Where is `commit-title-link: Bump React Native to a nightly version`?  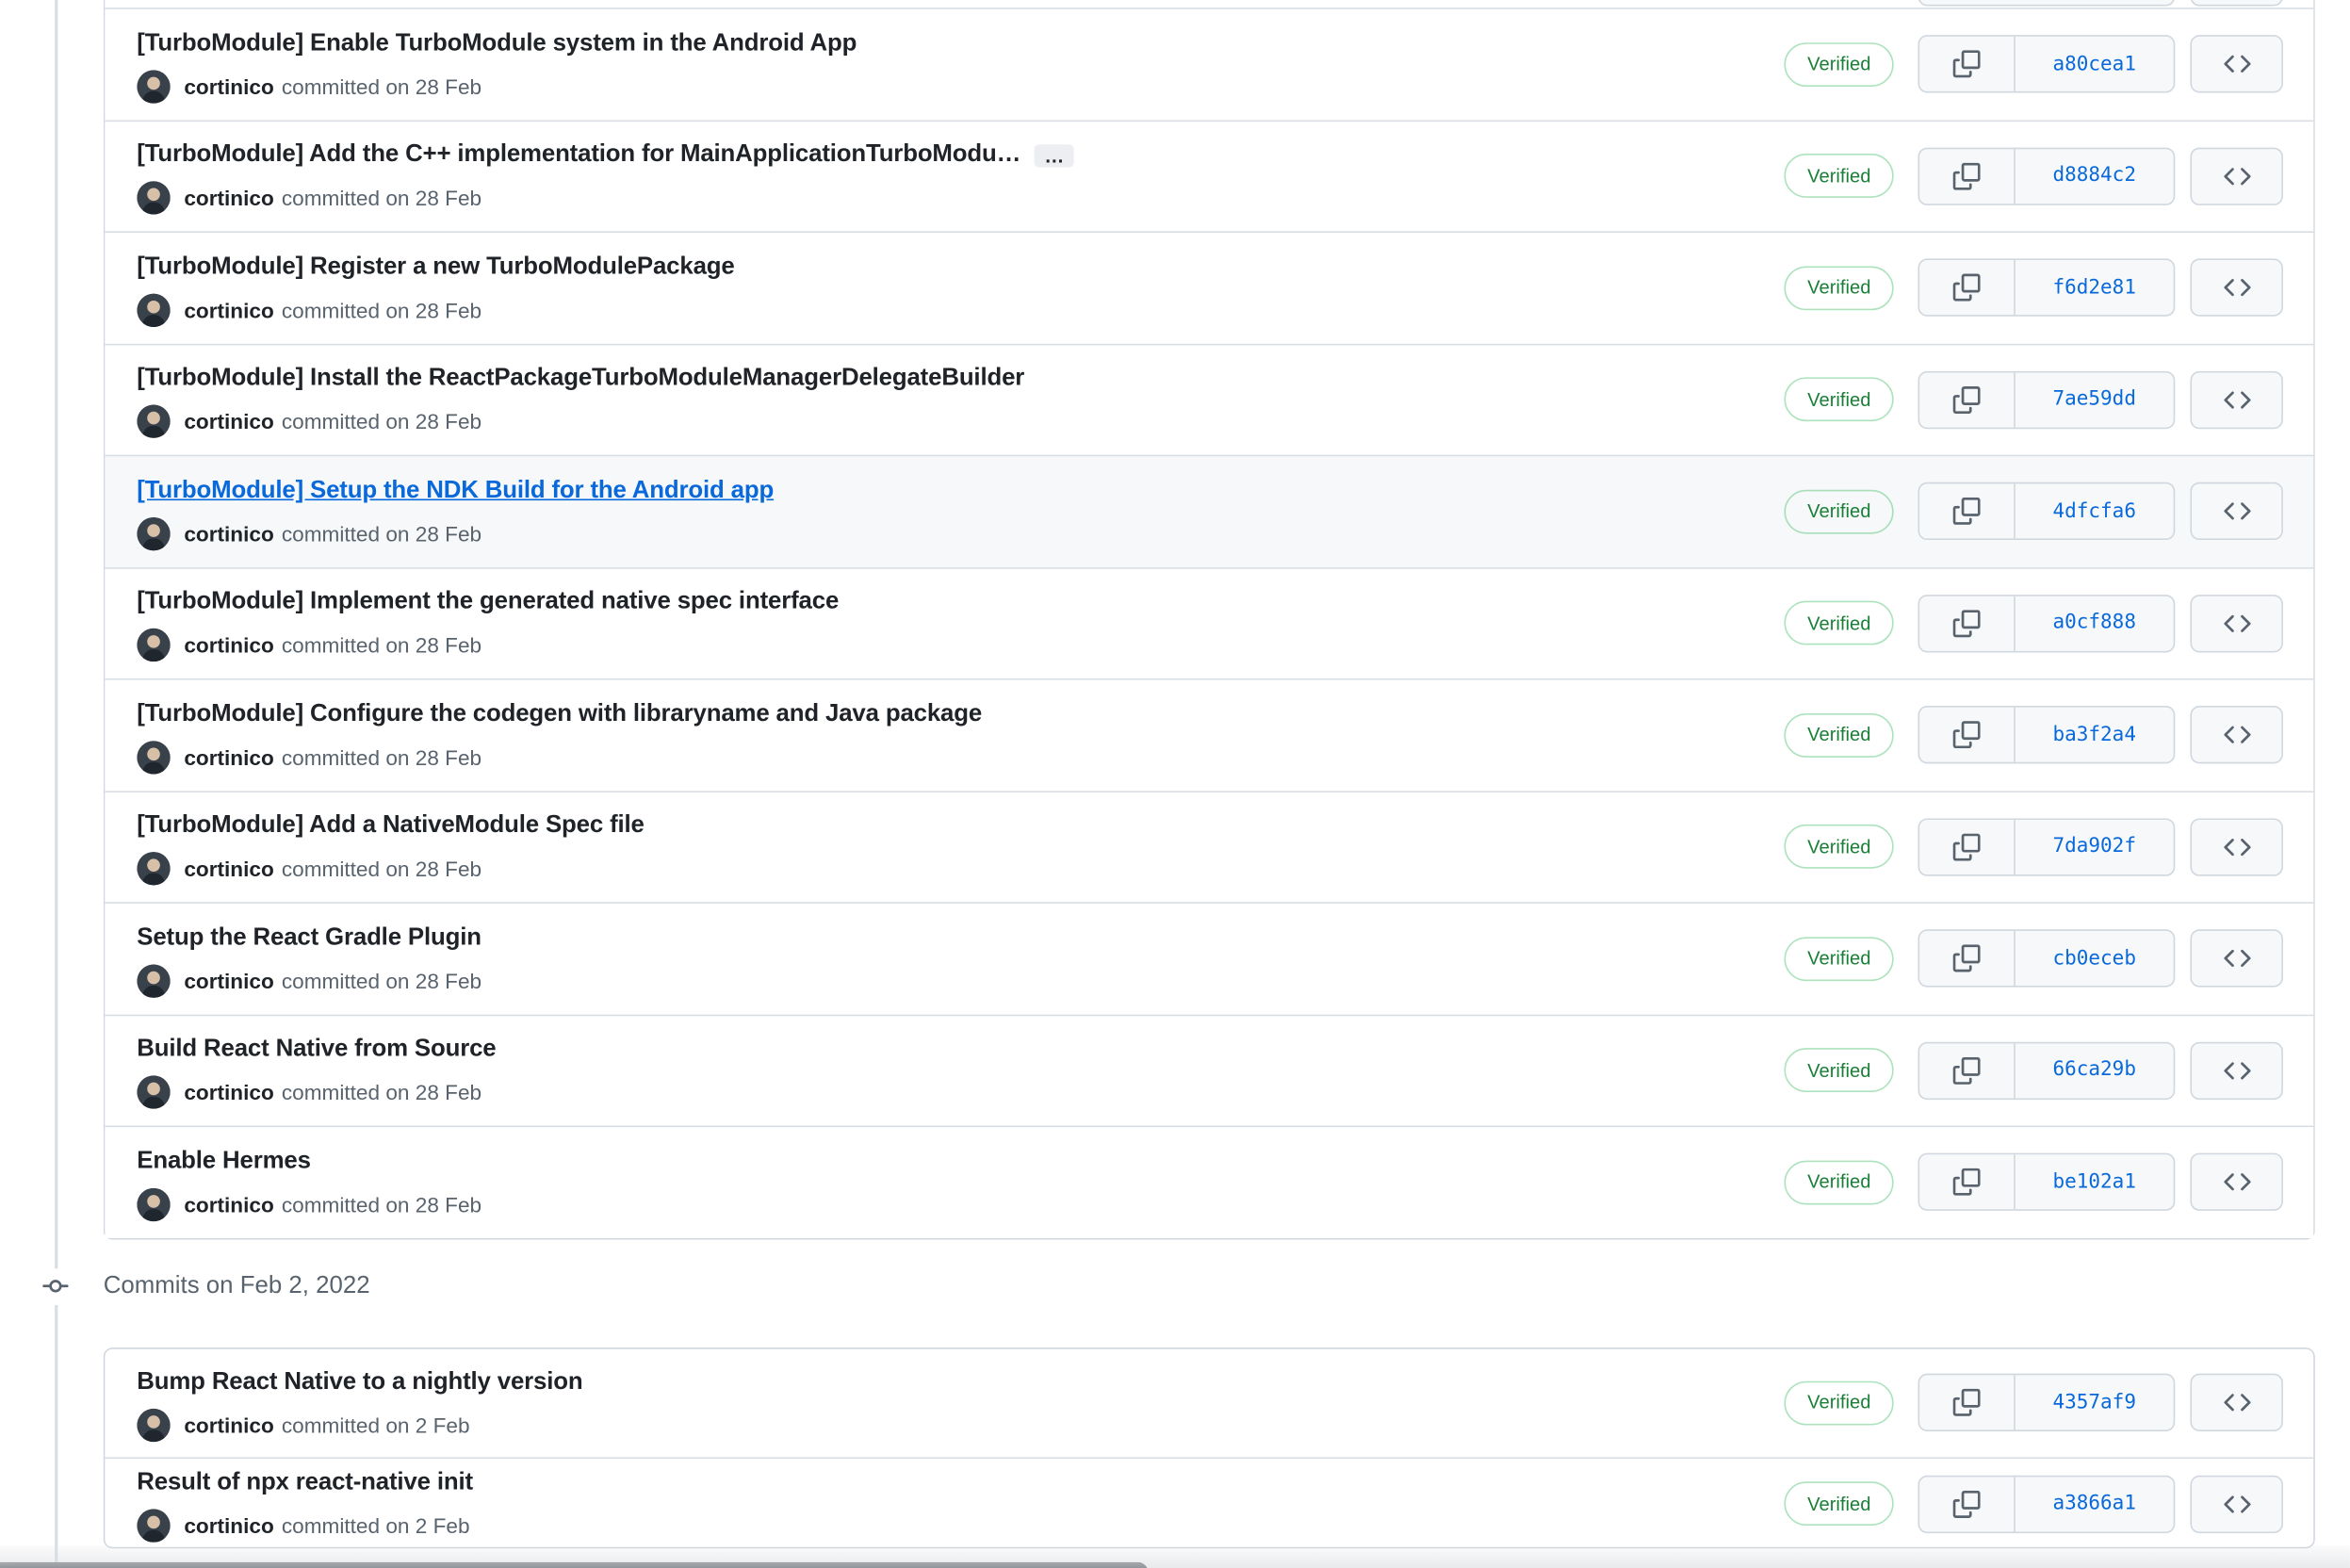
commit-title-link: Bump React Native to a nightly version is located at coordinates (359, 1382).